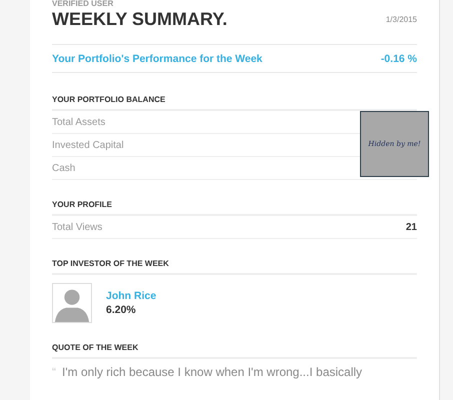 This screenshot has height=400, width=453. What do you see at coordinates (212, 372) in the screenshot?
I see `quote-text: I'm only rich because I know when I'm wrong...I basically` at bounding box center [212, 372].